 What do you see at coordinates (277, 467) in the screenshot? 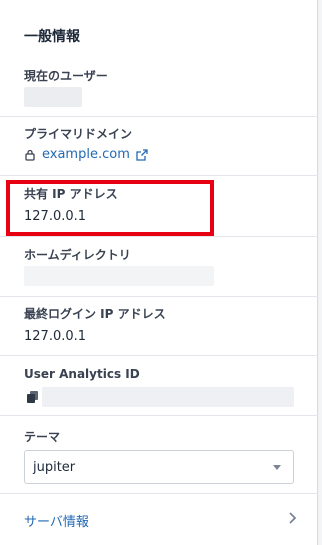
I see `chevron-down-icon` at bounding box center [277, 467].